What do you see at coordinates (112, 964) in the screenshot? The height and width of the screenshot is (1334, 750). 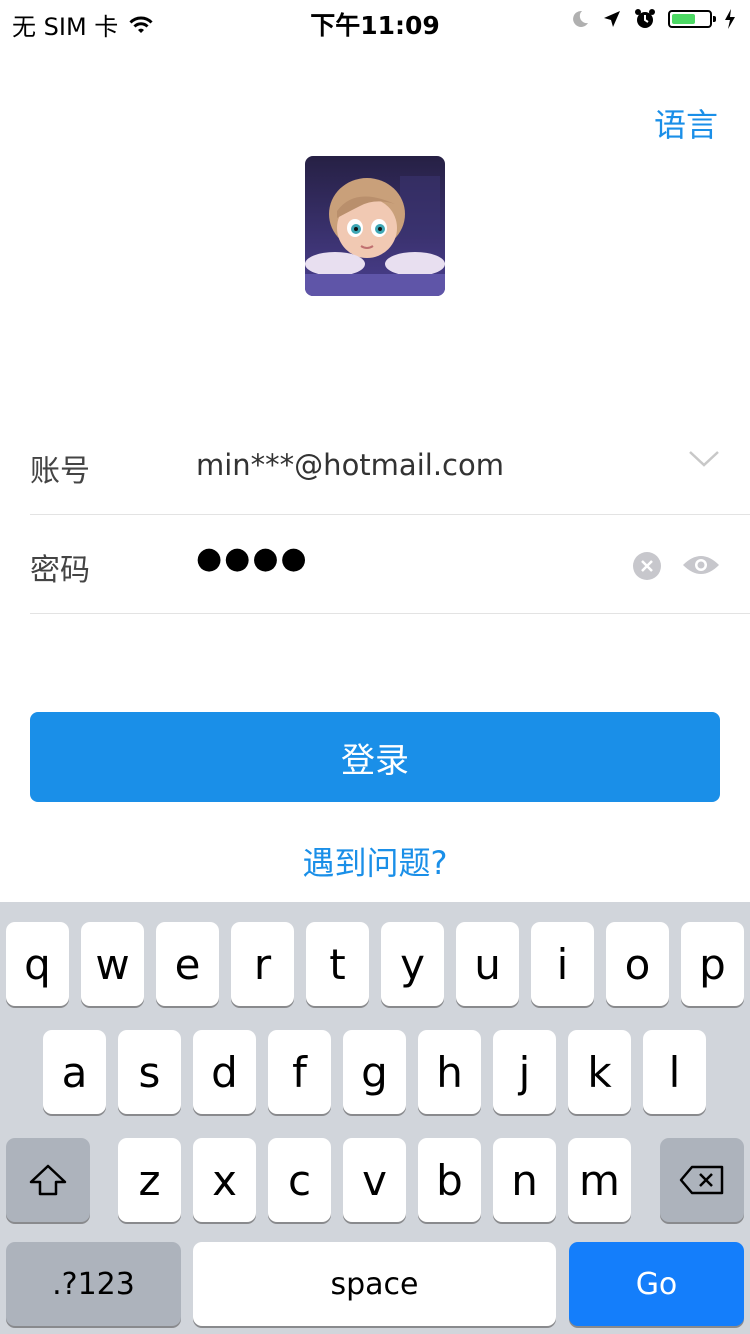 I see `key-w: w` at bounding box center [112, 964].